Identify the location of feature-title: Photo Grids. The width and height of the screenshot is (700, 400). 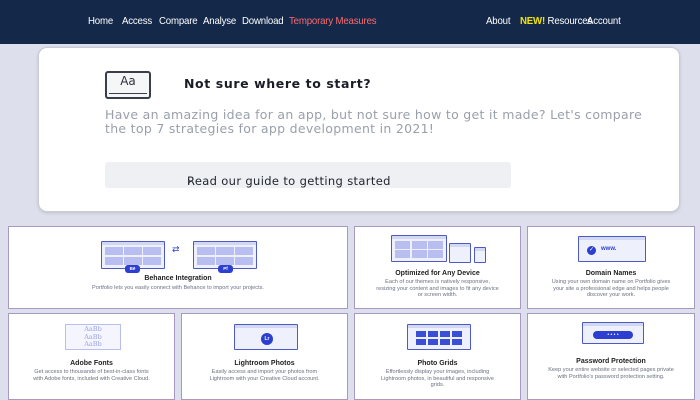
(437, 363).